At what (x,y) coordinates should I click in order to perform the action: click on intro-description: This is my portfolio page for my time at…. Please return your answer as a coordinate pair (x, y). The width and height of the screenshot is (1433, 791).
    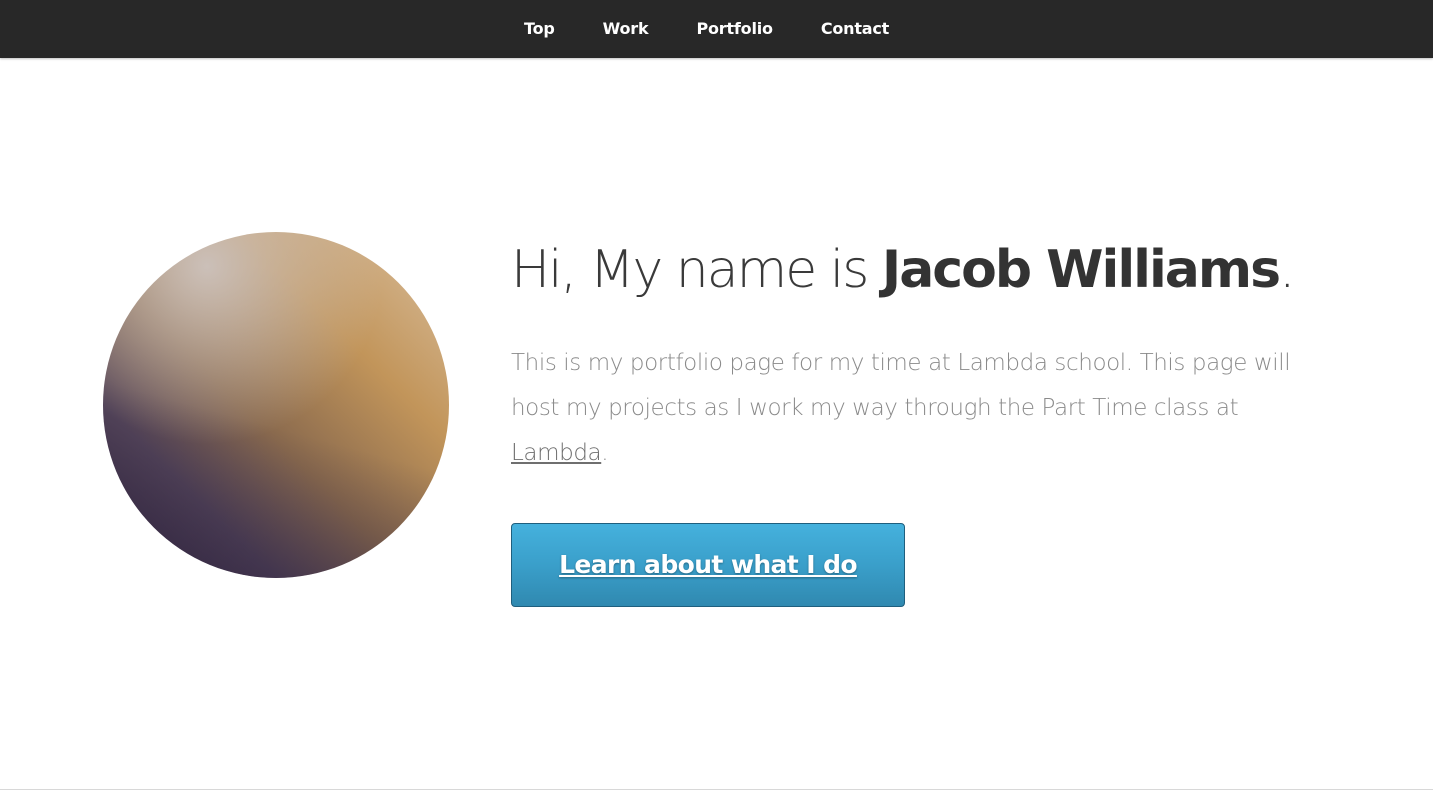
    Looking at the image, I should click on (901, 408).